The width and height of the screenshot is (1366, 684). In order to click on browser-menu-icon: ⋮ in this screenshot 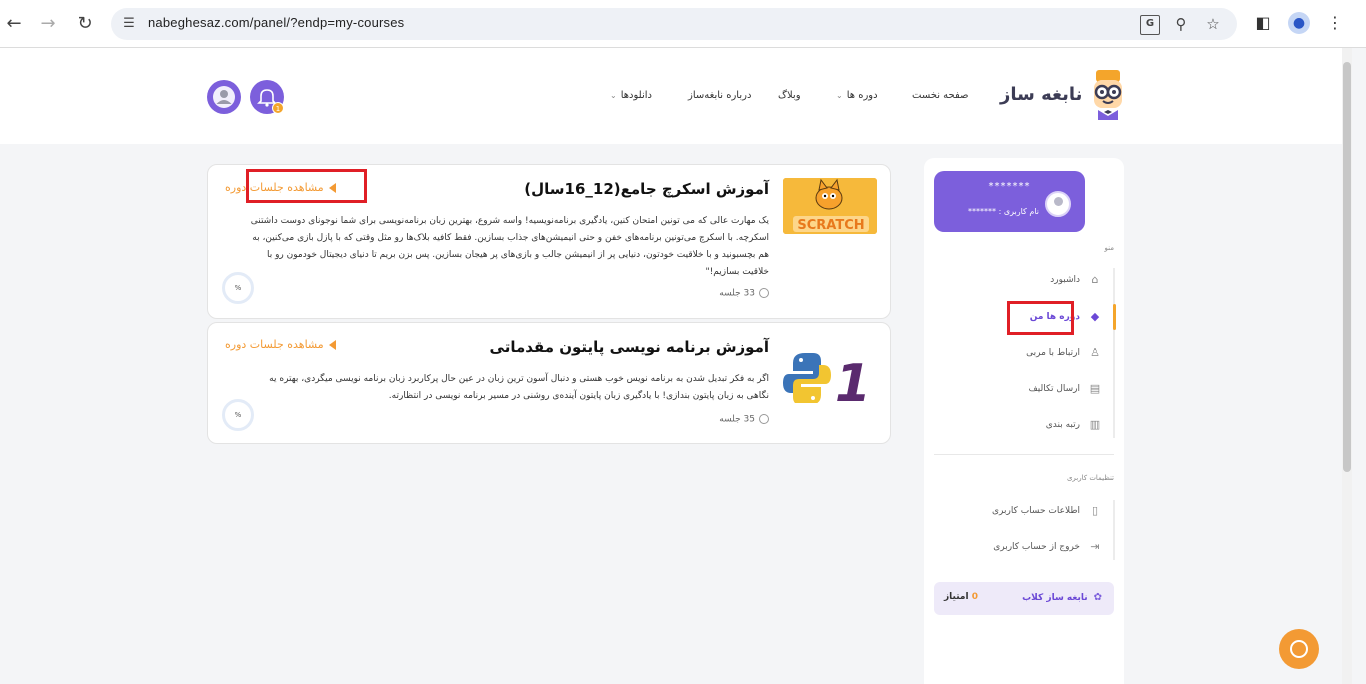, I will do `click(1335, 23)`.